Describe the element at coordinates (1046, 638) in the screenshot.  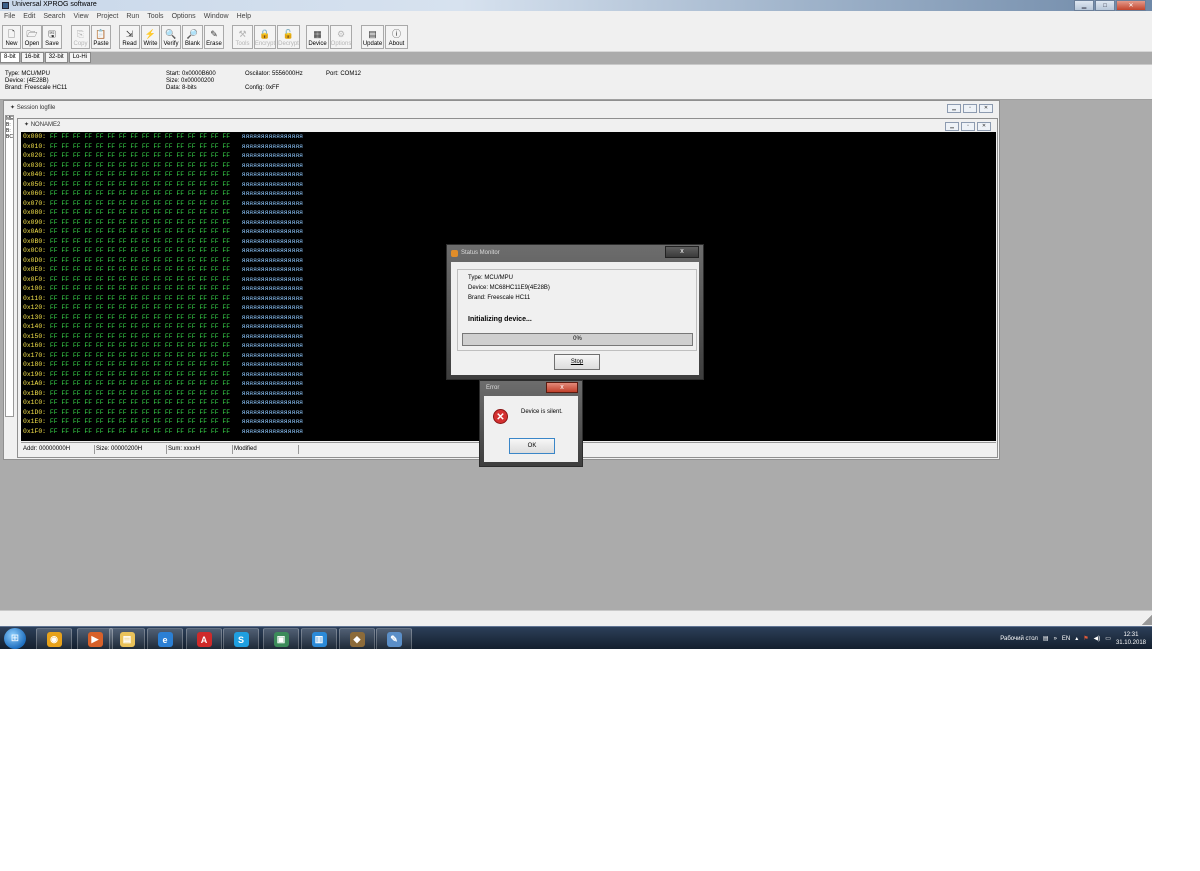
I see `desktop-icon: ▤` at that location.